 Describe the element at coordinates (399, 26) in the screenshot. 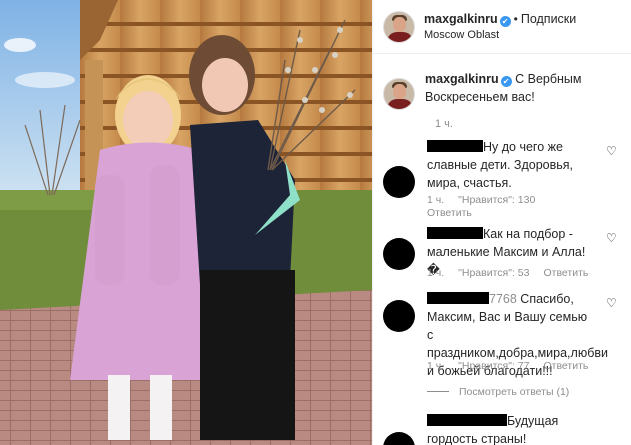

I see `author-avatar` at that location.